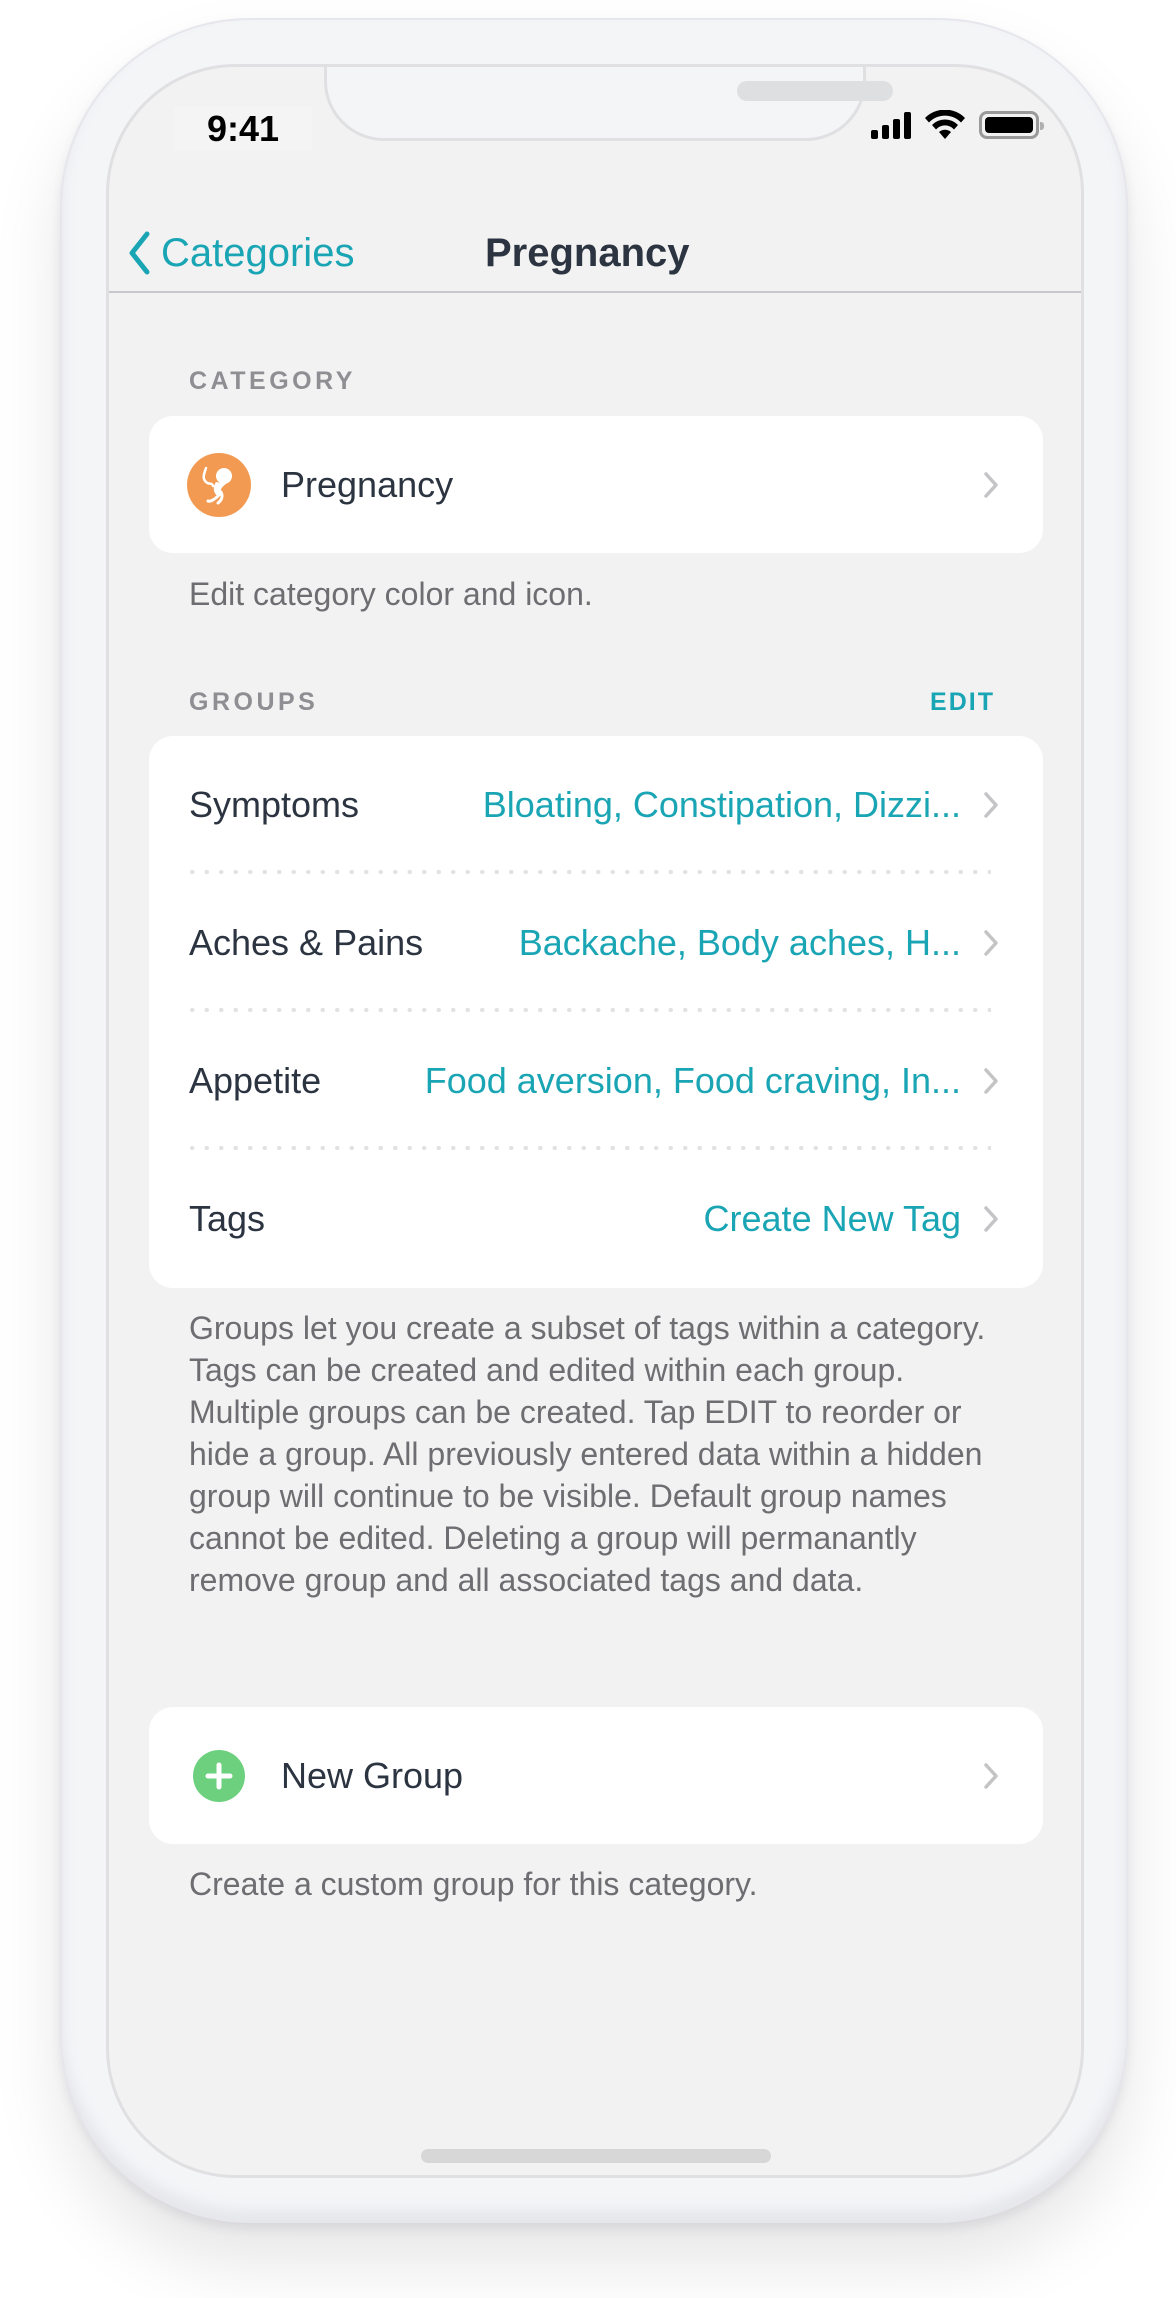  What do you see at coordinates (306, 942) in the screenshot?
I see `group-name: Aches & Pains` at bounding box center [306, 942].